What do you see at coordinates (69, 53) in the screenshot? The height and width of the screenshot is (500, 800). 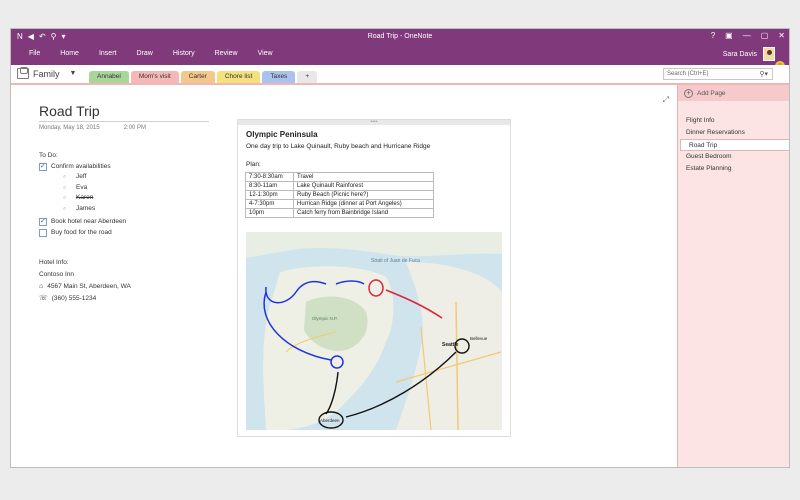 I see `menu-home: Home` at bounding box center [69, 53].